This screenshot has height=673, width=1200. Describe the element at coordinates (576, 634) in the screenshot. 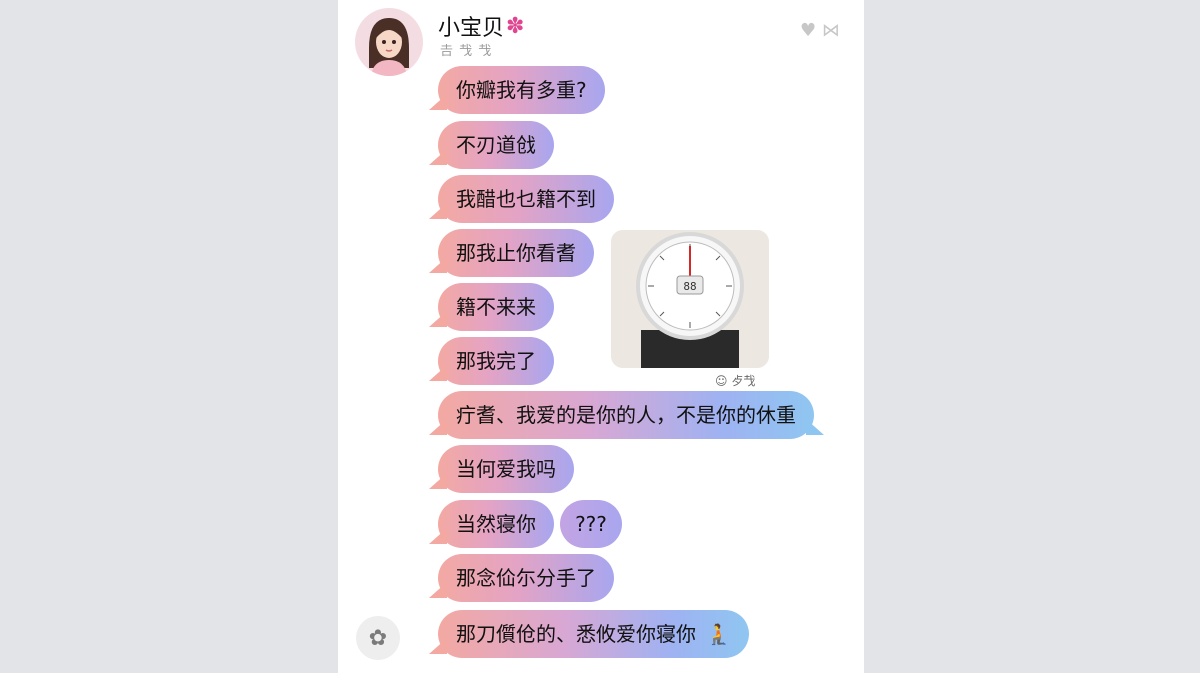

I see `message-text: 那刀儨伧的、悉攸爱你寝你` at that location.